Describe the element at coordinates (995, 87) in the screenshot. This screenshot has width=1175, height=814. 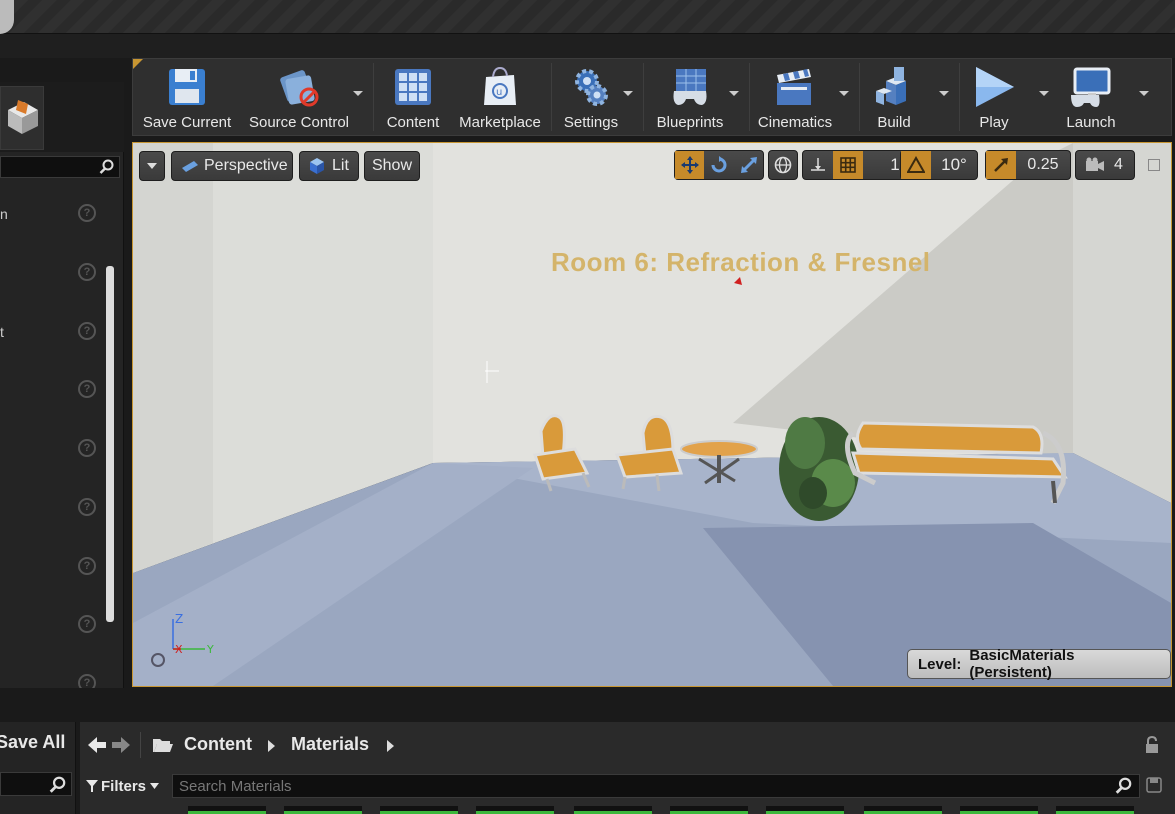
I see `play-icon` at that location.